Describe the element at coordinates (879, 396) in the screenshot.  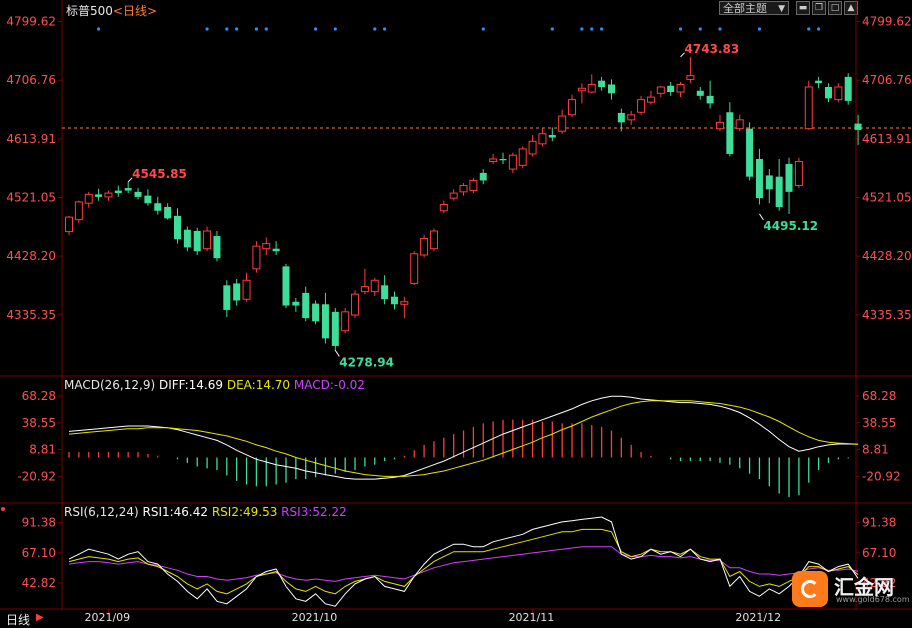
I see `y-tick-label-right: 68.28` at that location.